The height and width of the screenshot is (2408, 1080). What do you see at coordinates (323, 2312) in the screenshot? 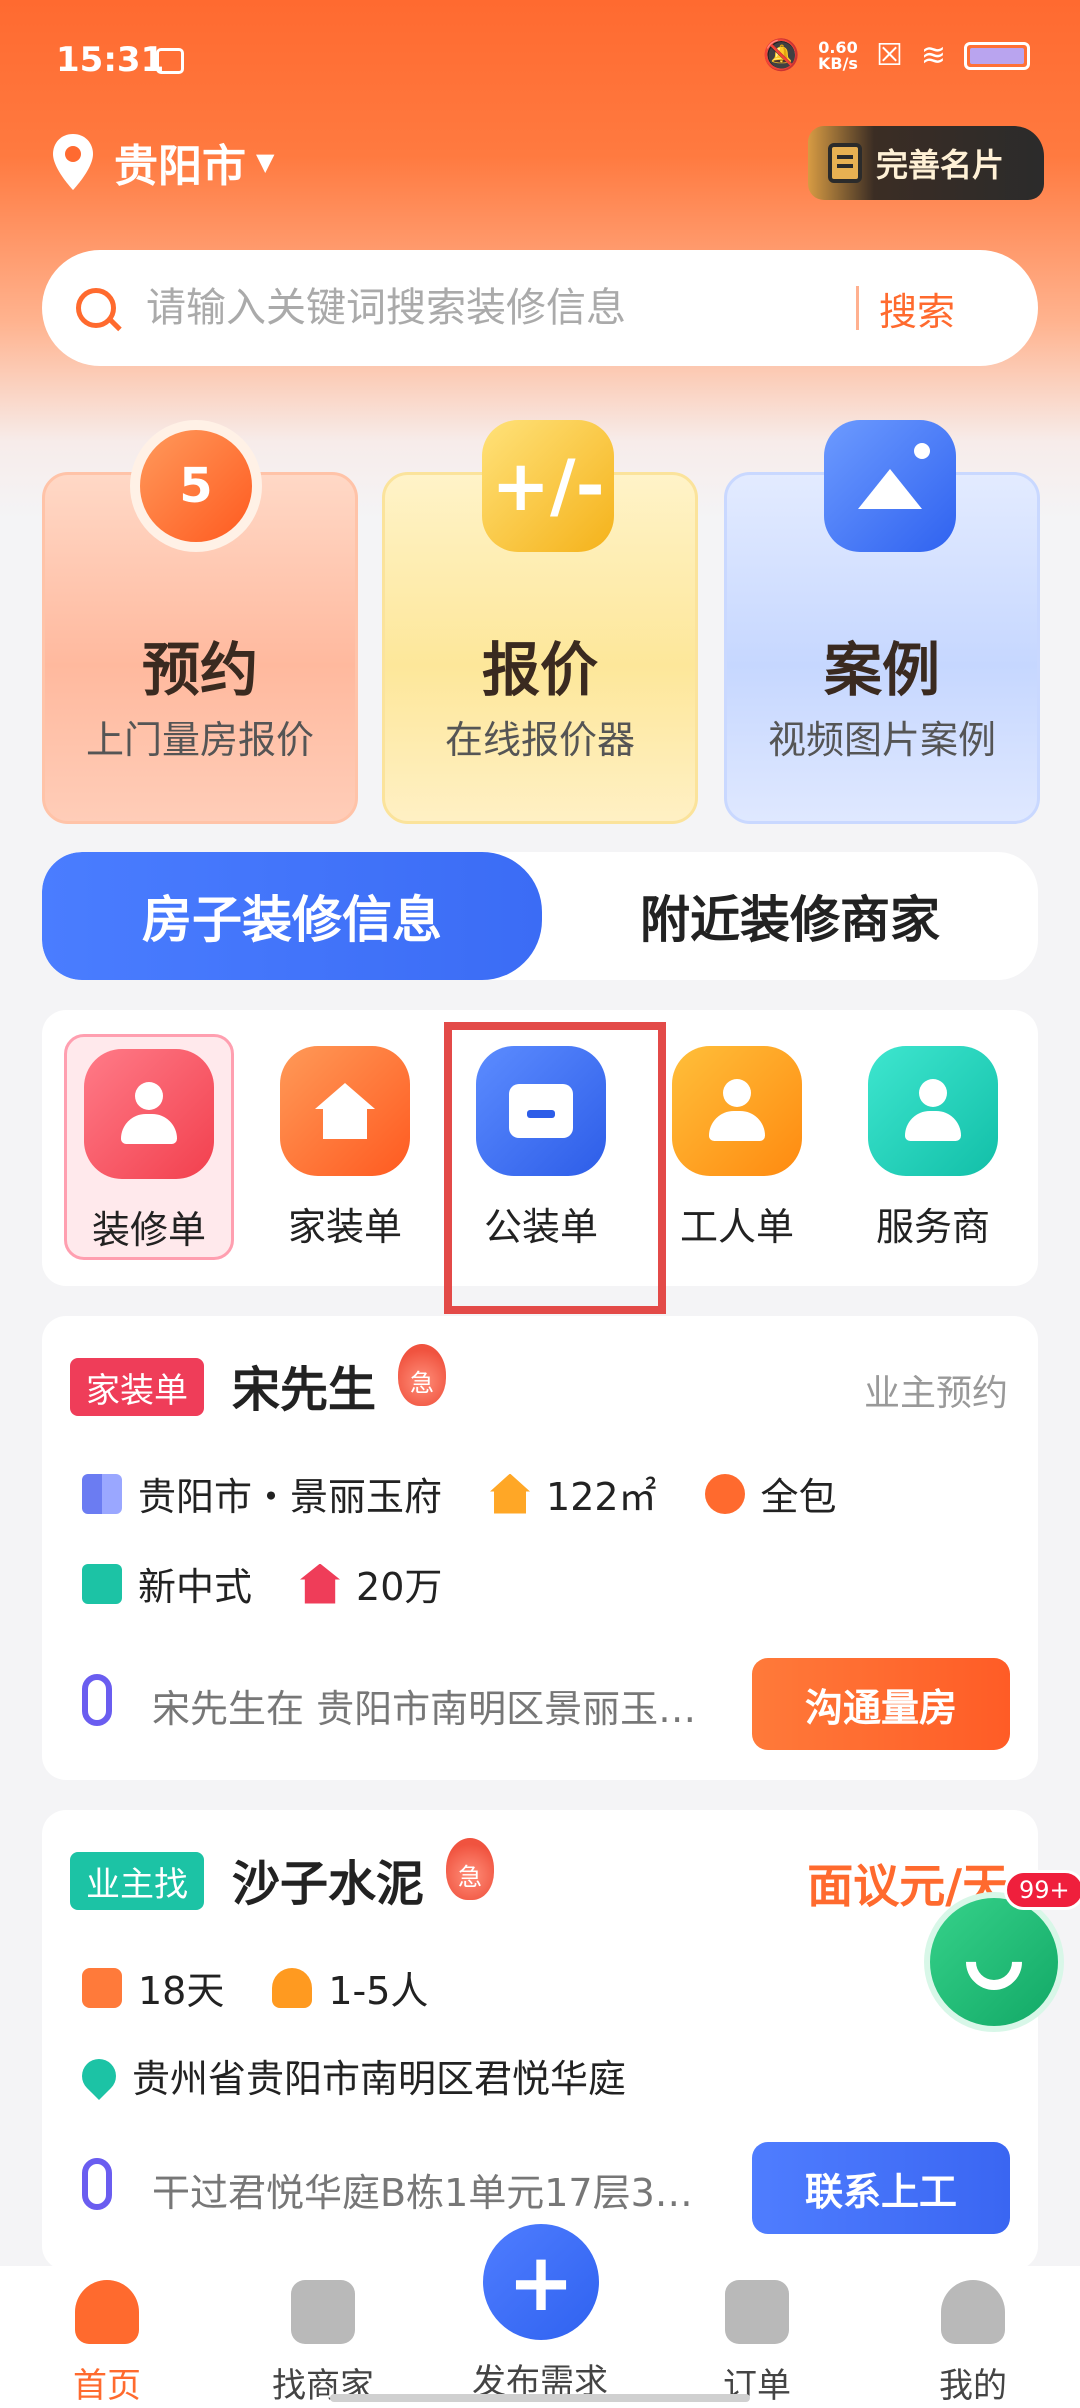
I see `merchant-icon` at bounding box center [323, 2312].